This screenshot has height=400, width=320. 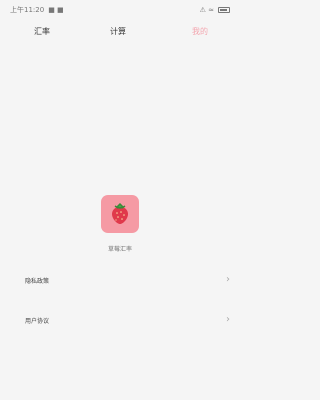 I want to click on status-left: 上午11:20 ■ ■, so click(x=37, y=9).